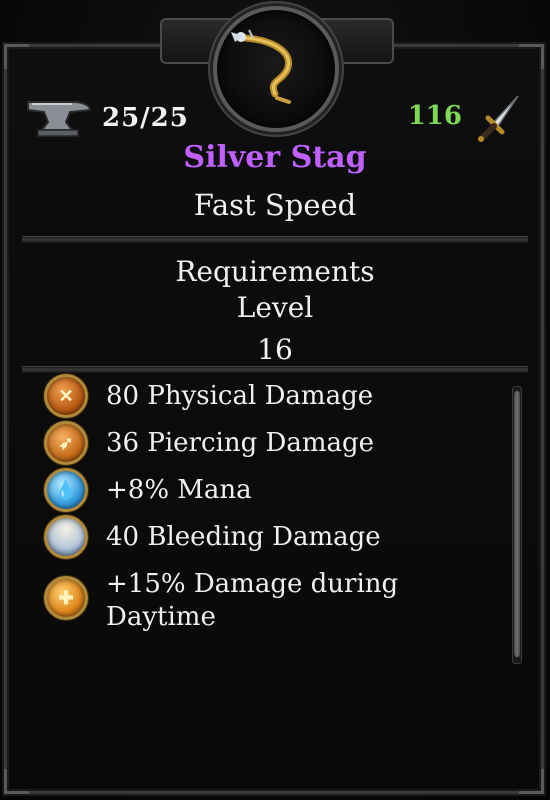  I want to click on item-portrait, so click(276, 69).